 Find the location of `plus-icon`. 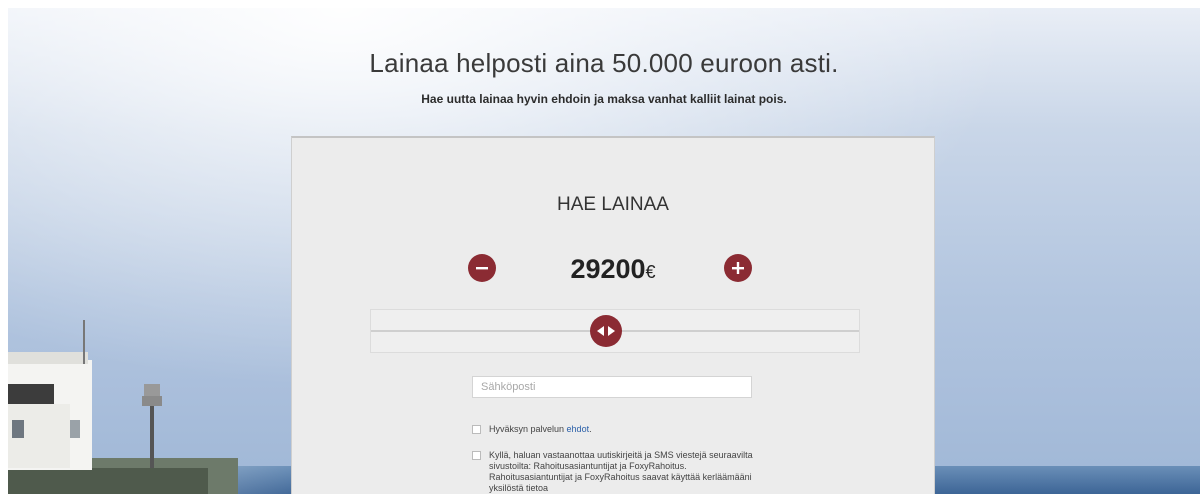

plus-icon is located at coordinates (738, 268).